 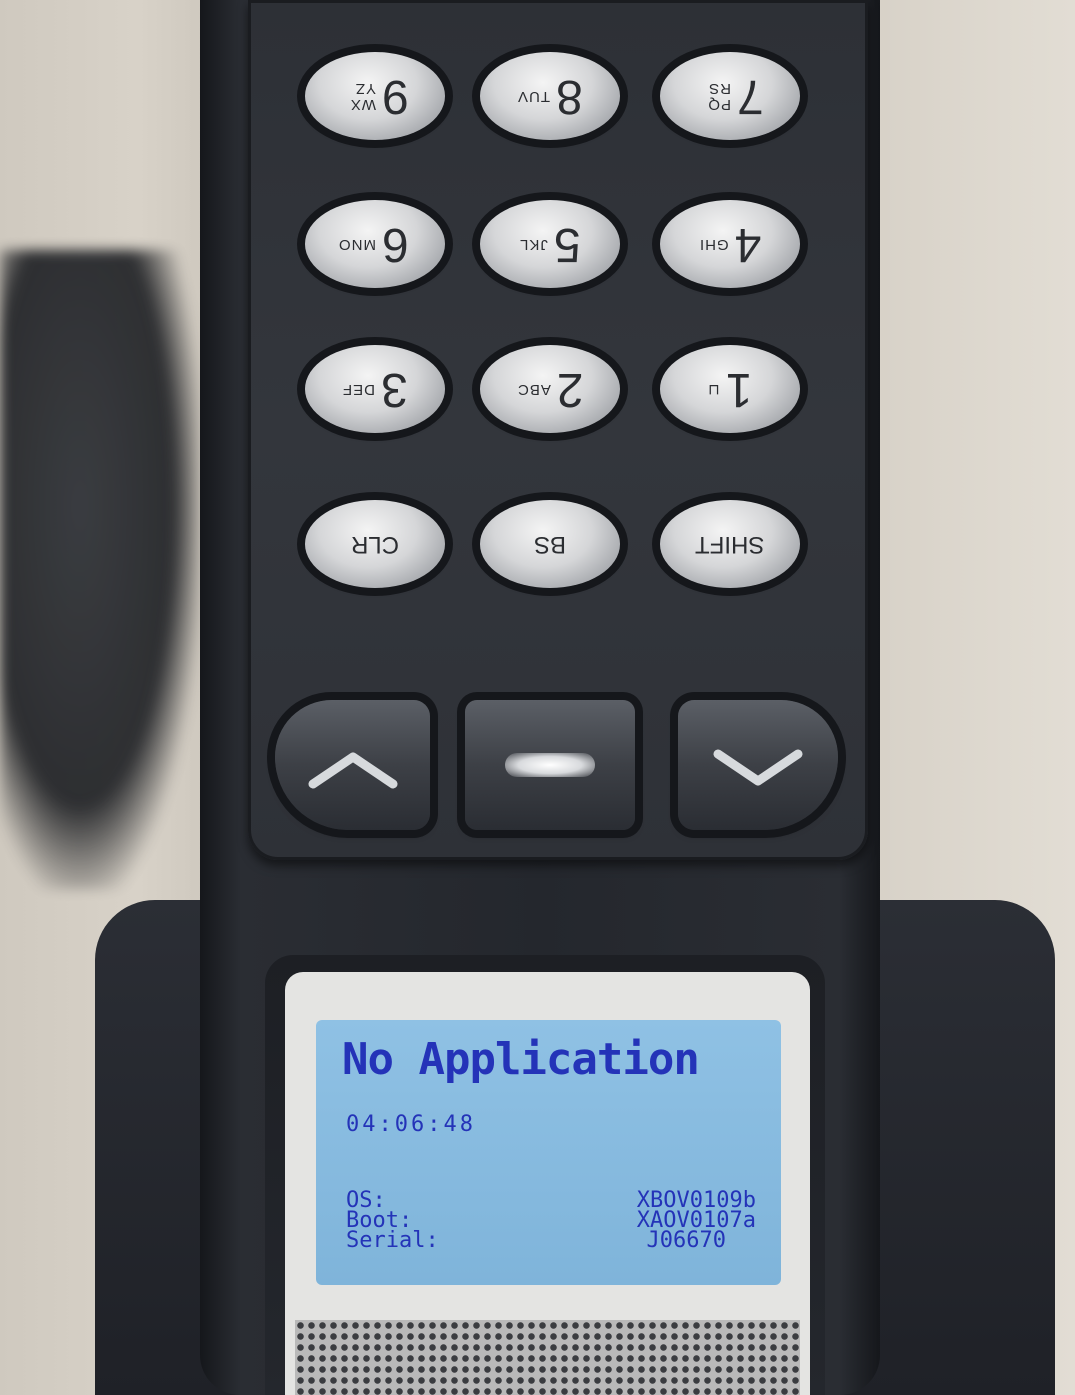 I want to click on key-clr: CLR, so click(x=375, y=544).